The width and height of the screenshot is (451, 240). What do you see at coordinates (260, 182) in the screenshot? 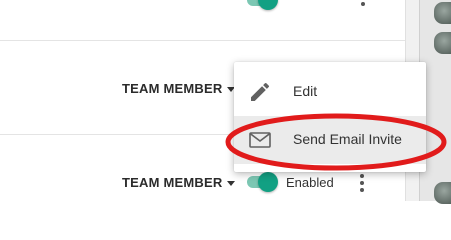
I see `enabled-toggle` at bounding box center [260, 182].